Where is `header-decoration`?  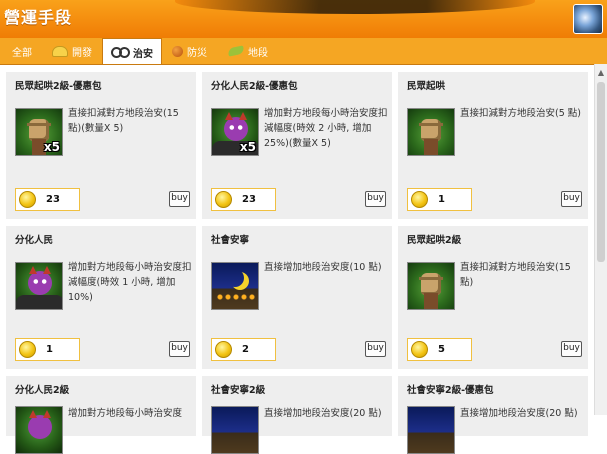 header-decoration is located at coordinates (355, 7).